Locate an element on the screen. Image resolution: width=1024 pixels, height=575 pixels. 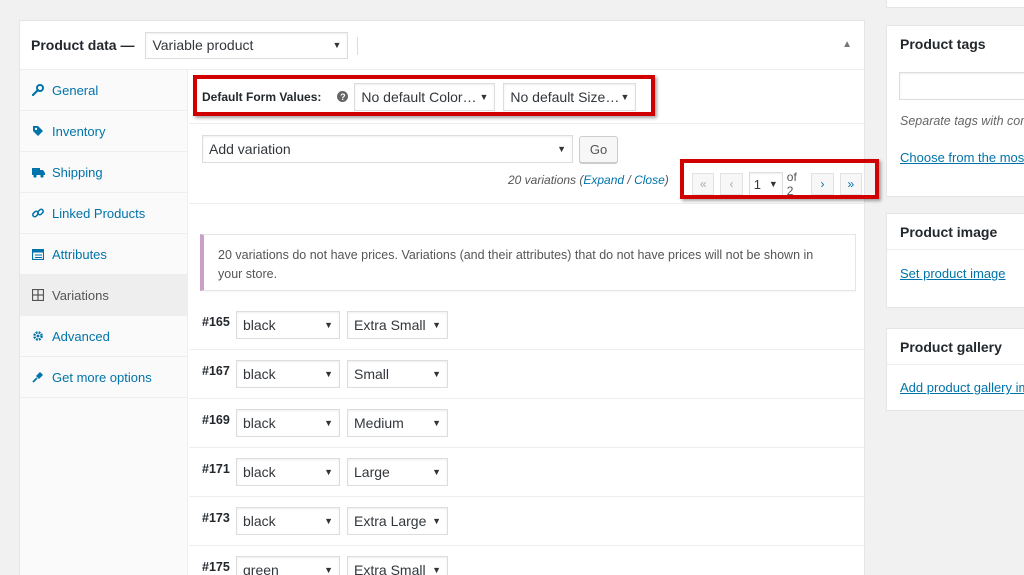
variation-size-select: Extra Large ▼ is located at coordinates (397, 521).